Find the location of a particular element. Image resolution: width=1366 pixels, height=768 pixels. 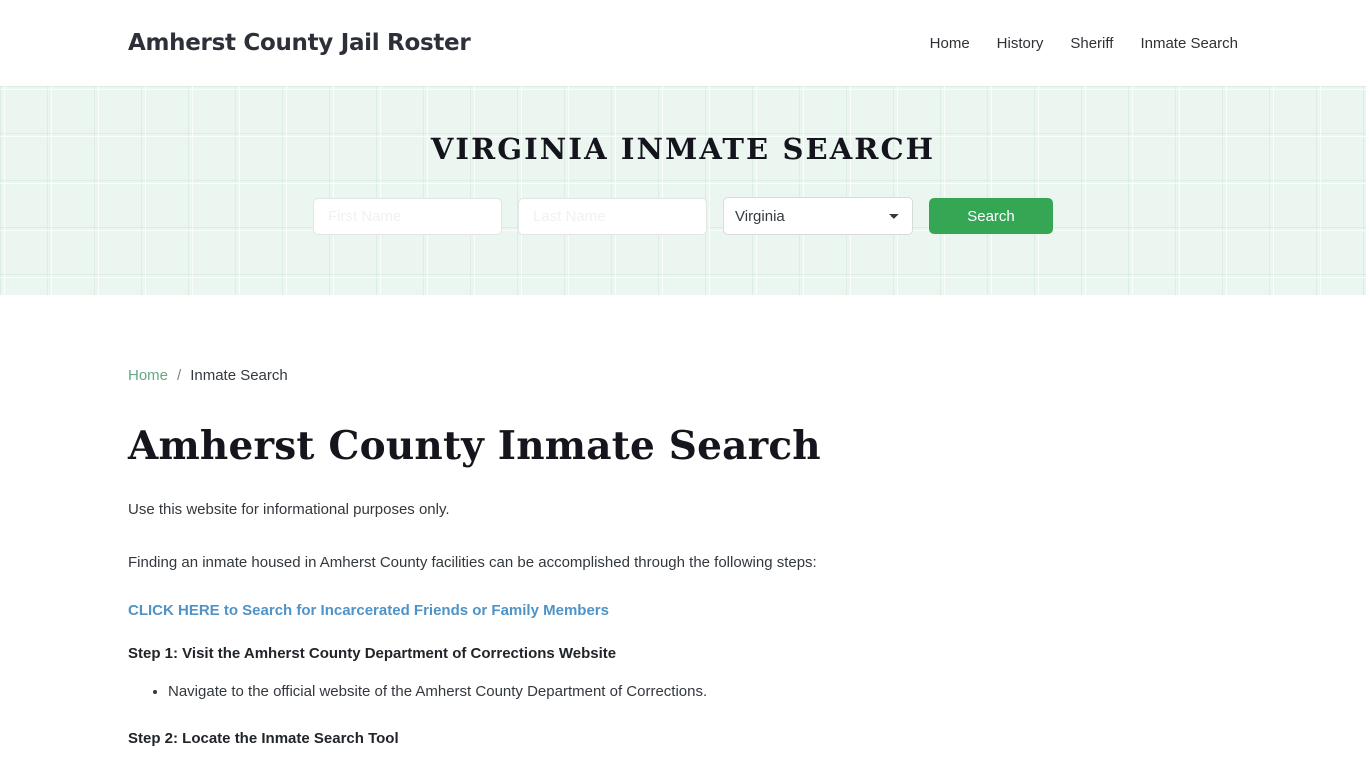

last-name-input is located at coordinates (612, 216).